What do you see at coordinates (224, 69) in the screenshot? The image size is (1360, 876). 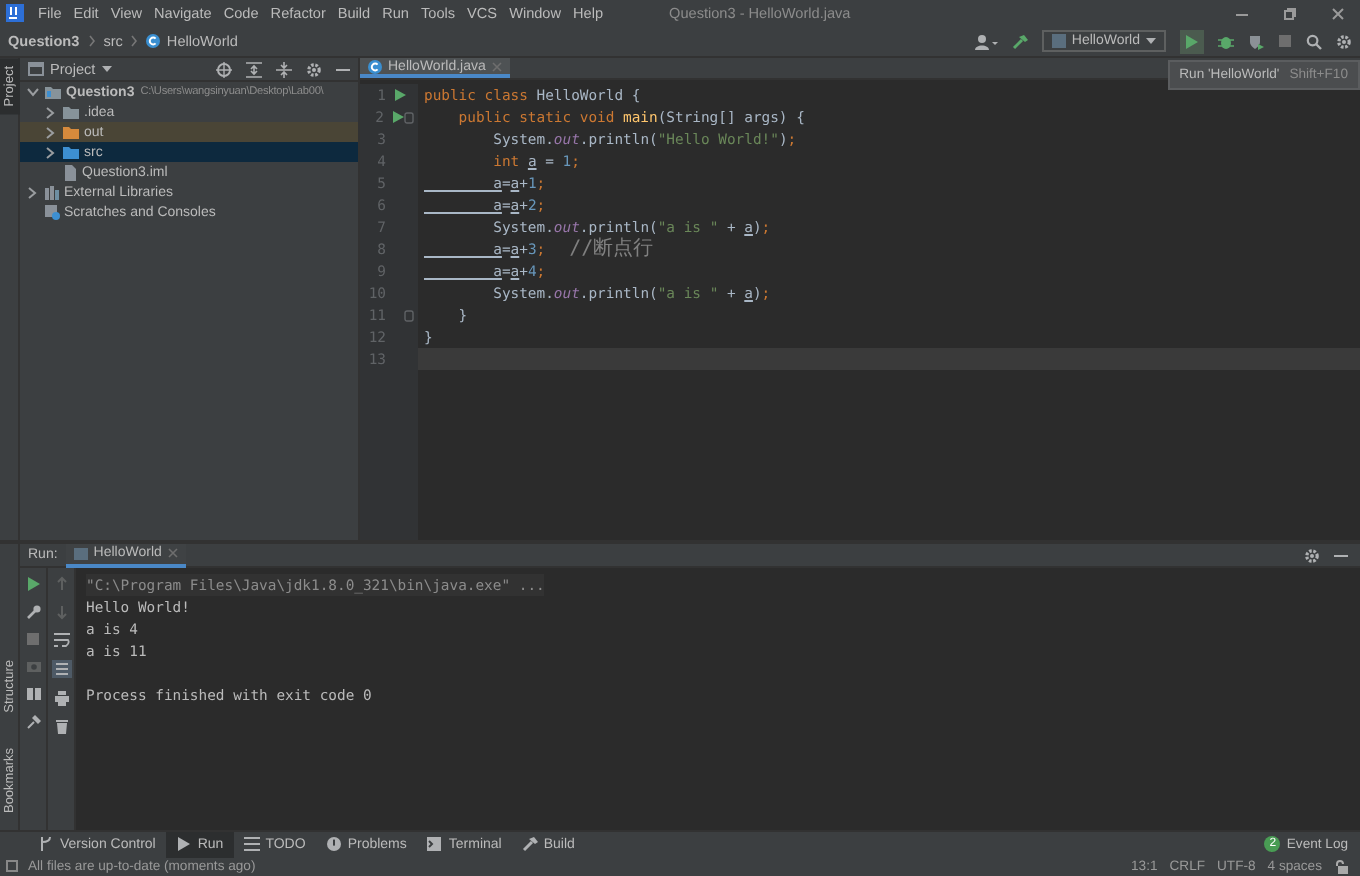 I see `crosshair-icon` at bounding box center [224, 69].